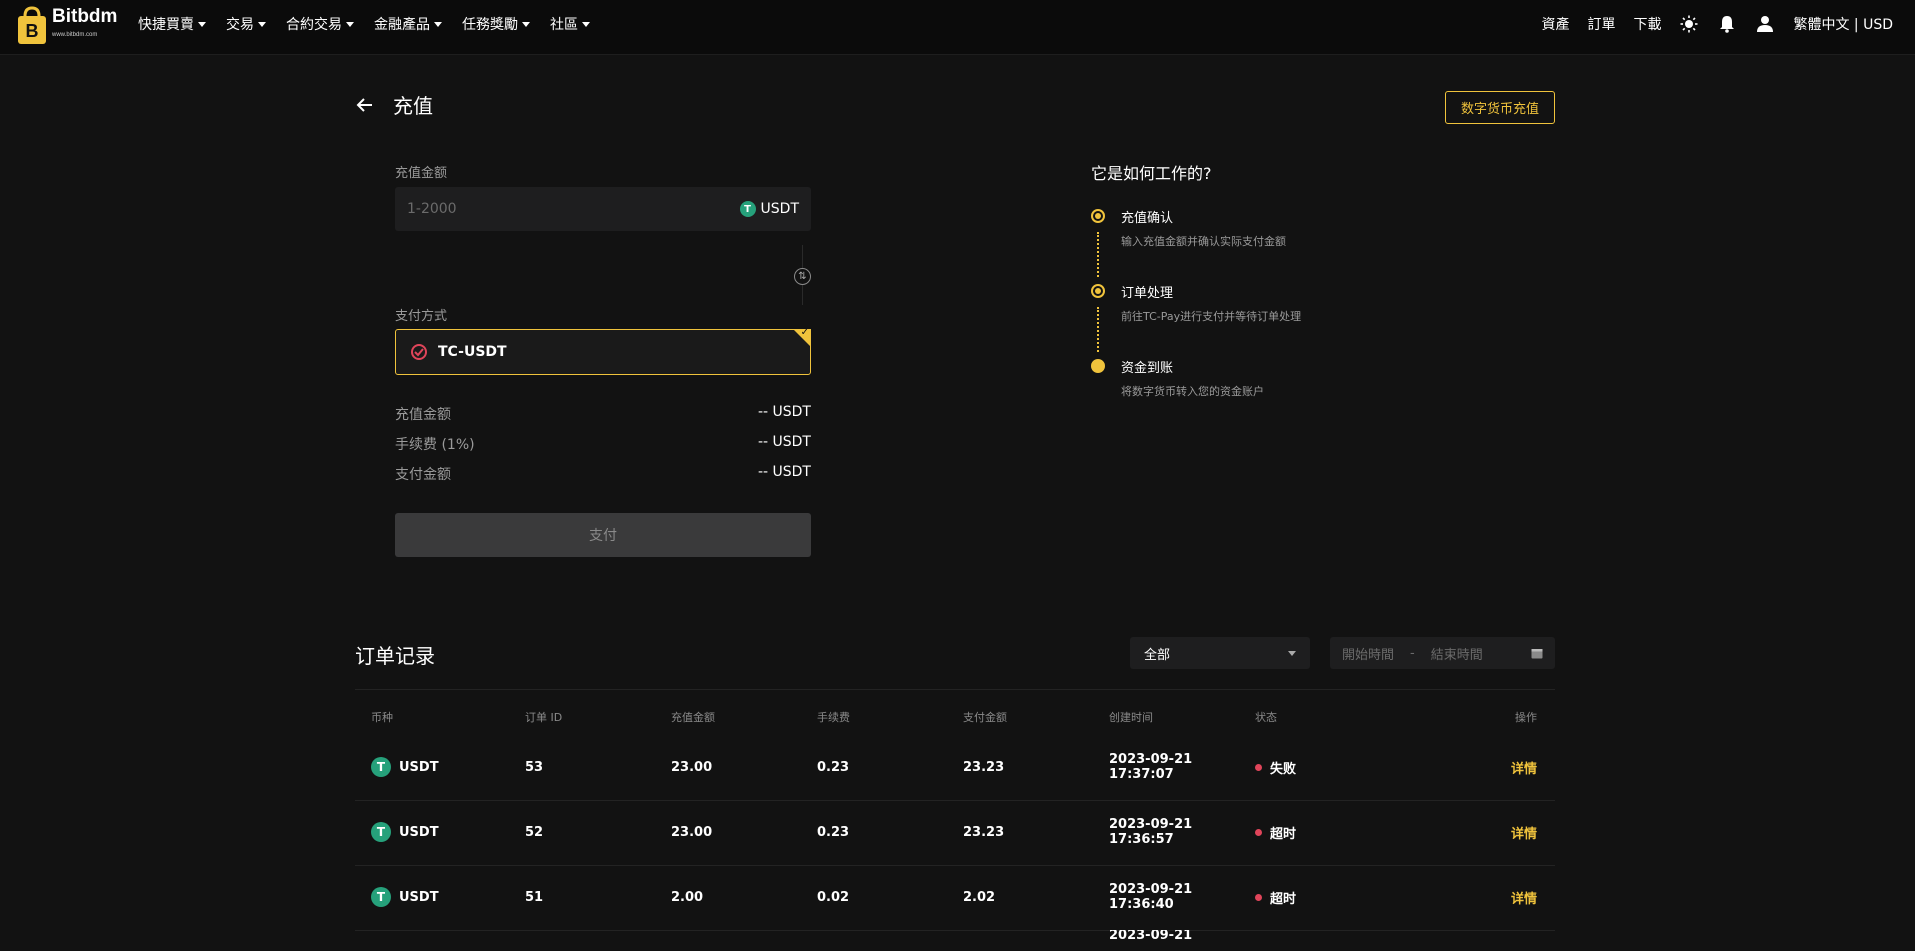 The image size is (1915, 951). I want to click on svg-text: B, so click(32, 31).